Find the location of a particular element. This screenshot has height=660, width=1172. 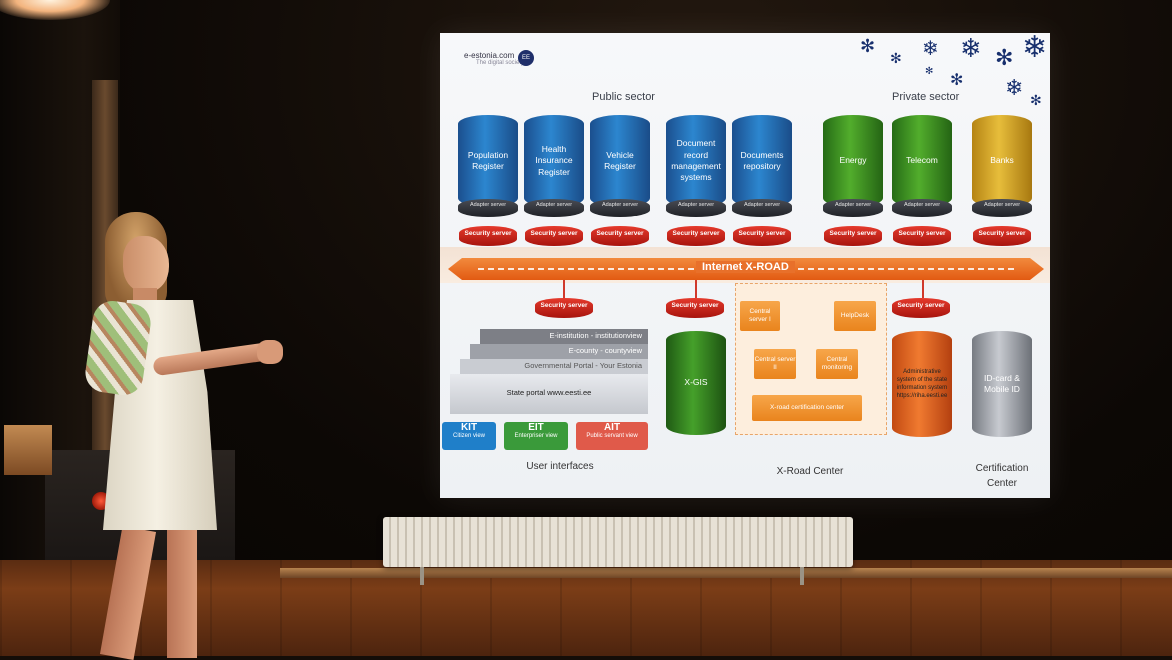

e-county-card: E-county - countyview is located at coordinates (559, 352).